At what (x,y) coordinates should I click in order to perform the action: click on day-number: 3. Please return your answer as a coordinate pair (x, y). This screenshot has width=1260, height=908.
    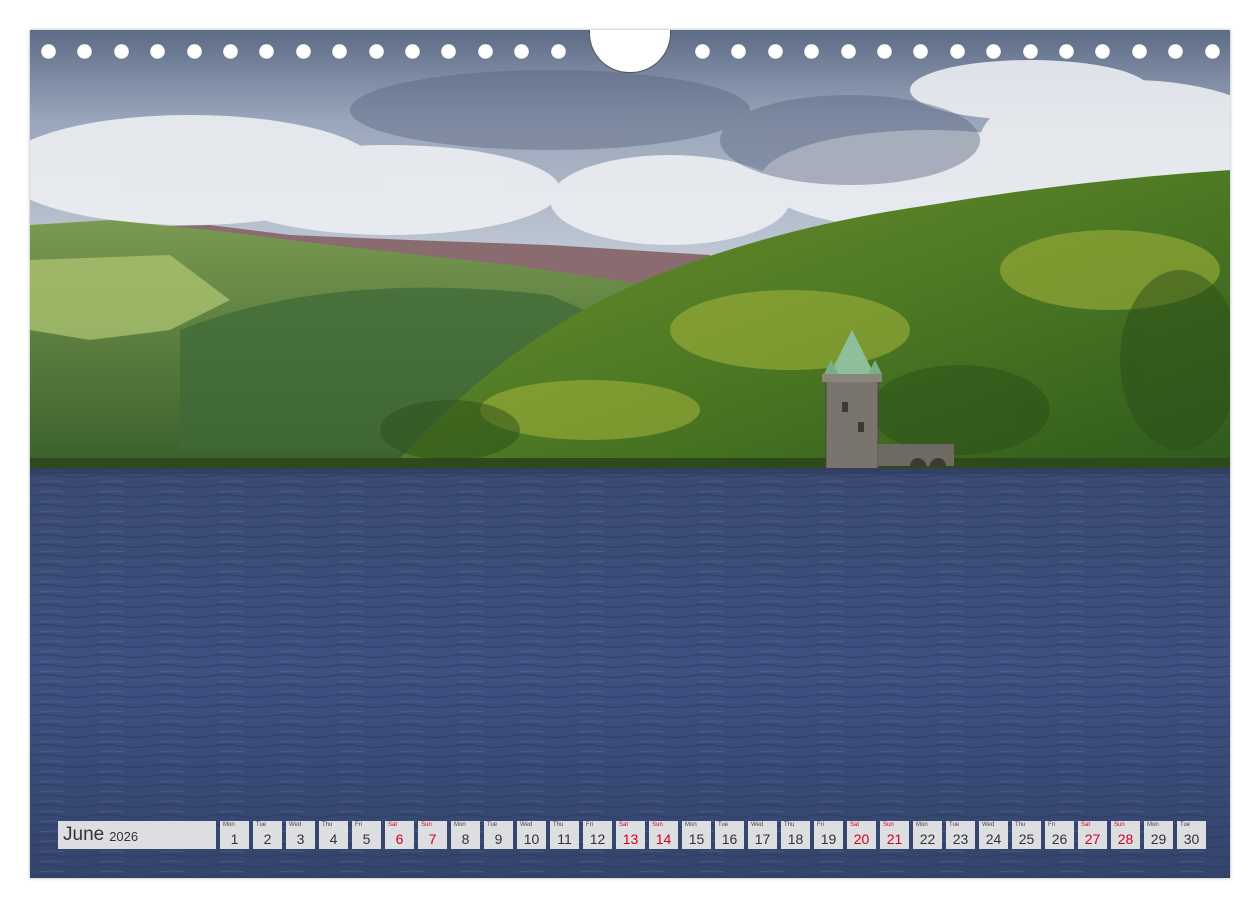
    Looking at the image, I should click on (300, 839).